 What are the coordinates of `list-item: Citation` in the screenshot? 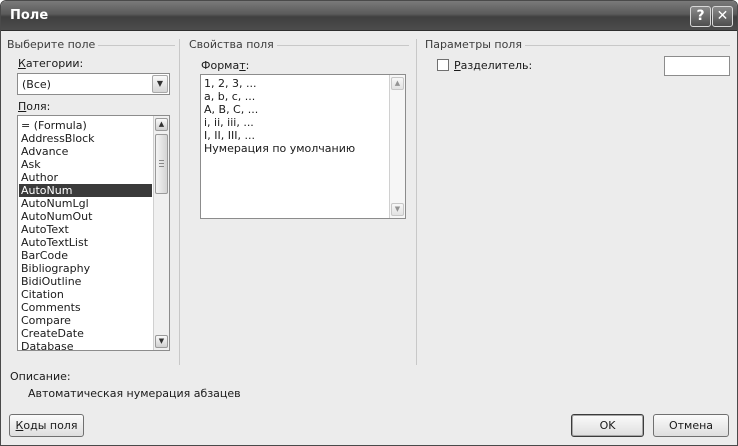 It's located at (86, 294).